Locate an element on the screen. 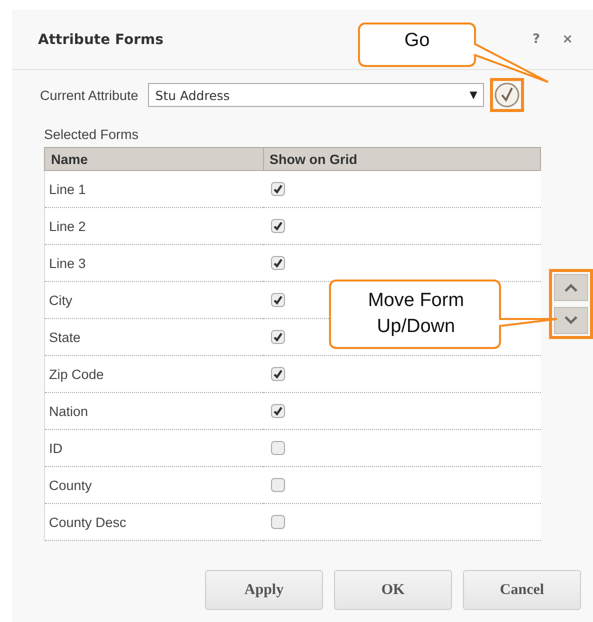 The height and width of the screenshot is (622, 593). attribute-dropdown: Stu Address ▼ is located at coordinates (316, 95).